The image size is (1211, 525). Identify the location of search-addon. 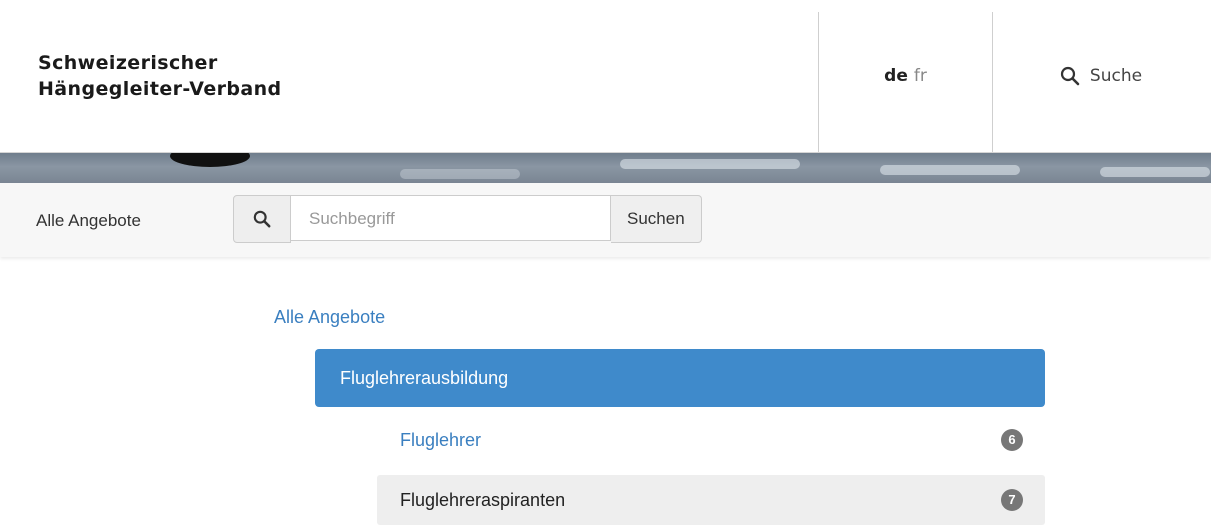
(262, 219).